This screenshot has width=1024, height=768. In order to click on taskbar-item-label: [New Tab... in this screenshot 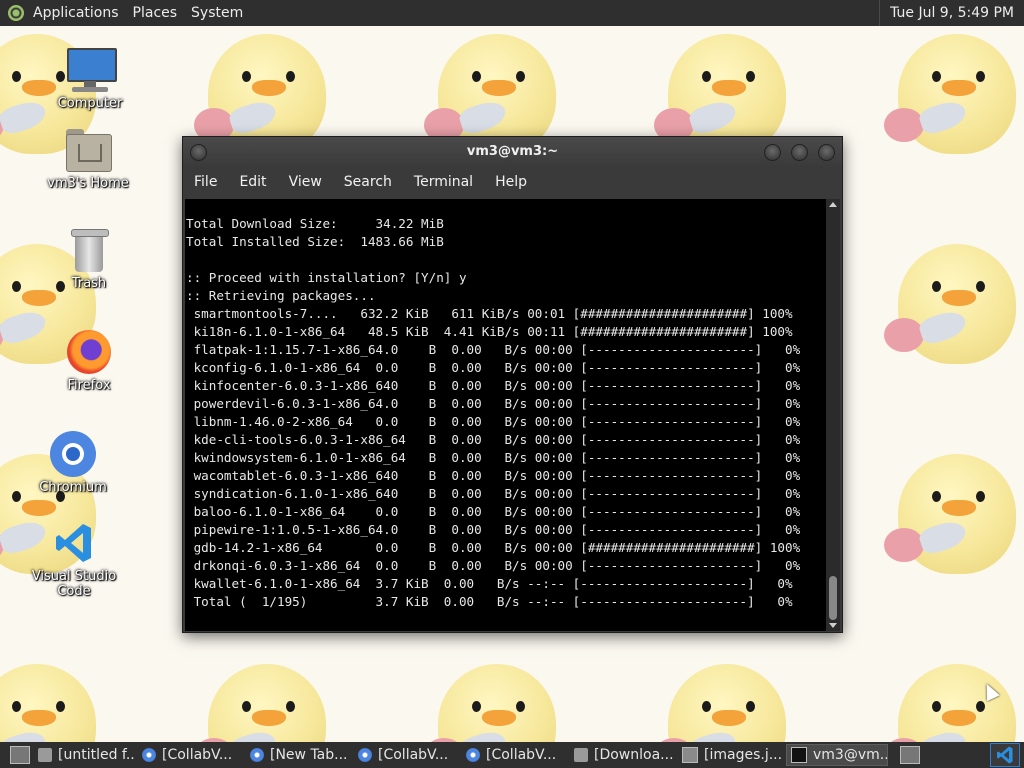, I will do `click(309, 755)`.